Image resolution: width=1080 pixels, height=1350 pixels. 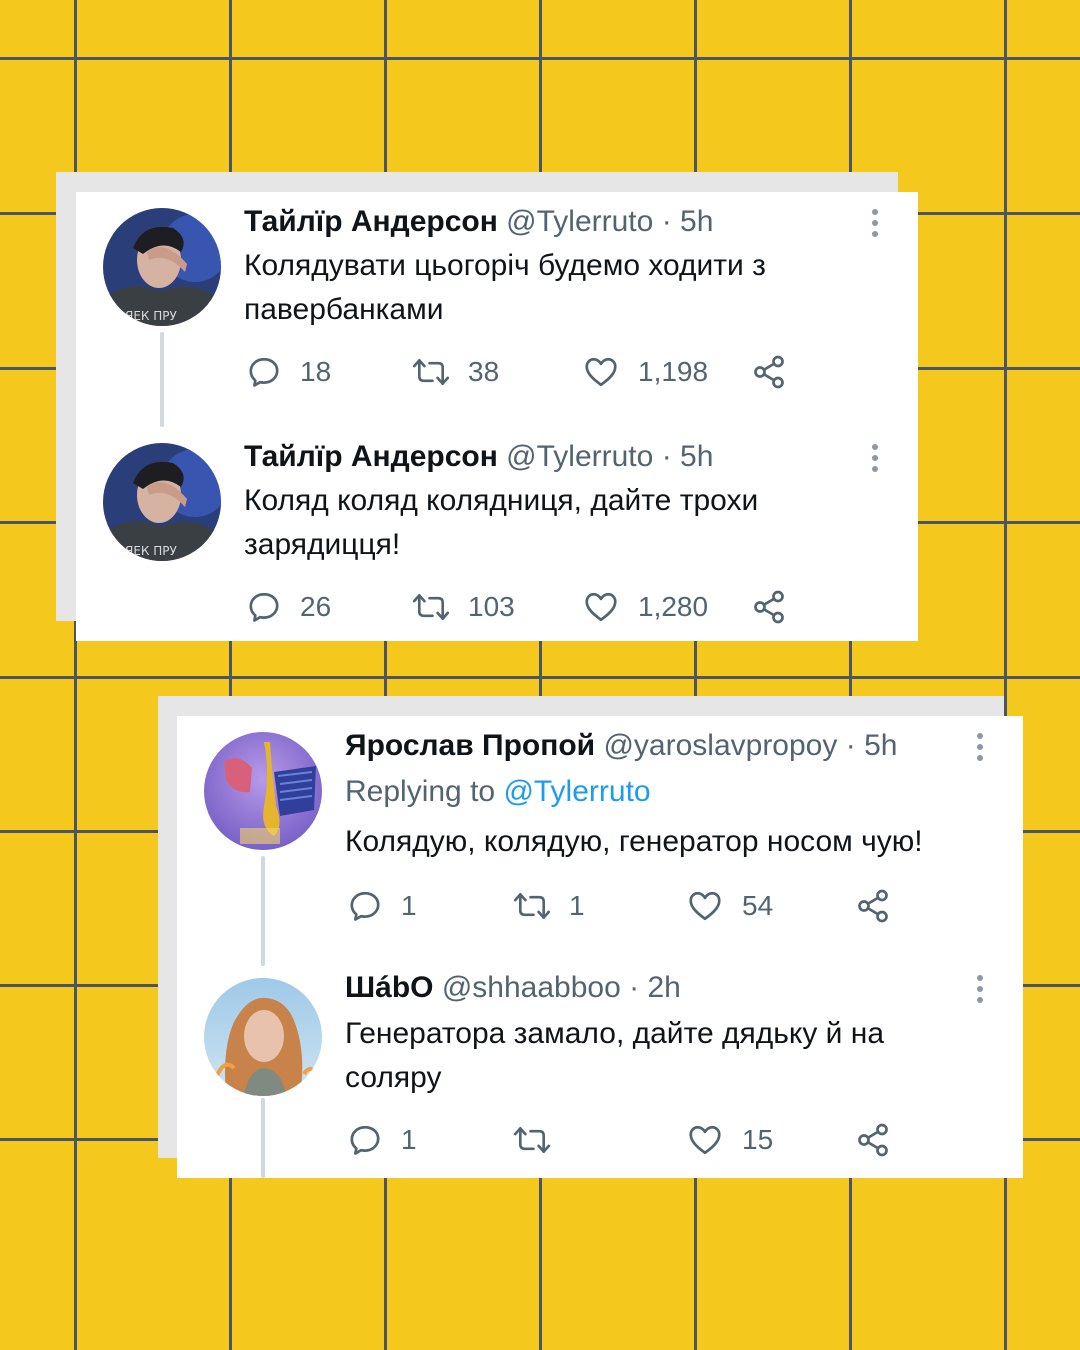 I want to click on retweet-button: 1, so click(x=549, y=906).